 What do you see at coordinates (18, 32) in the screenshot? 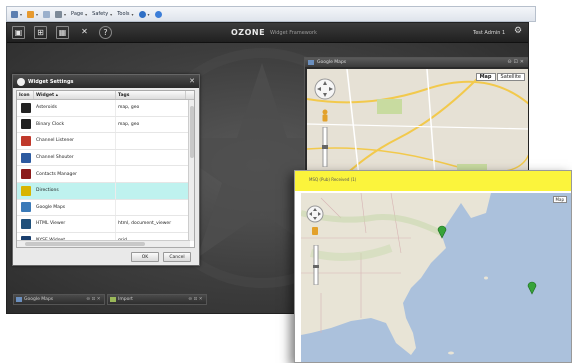
I see `launch-menu-button: ▣` at bounding box center [18, 32].